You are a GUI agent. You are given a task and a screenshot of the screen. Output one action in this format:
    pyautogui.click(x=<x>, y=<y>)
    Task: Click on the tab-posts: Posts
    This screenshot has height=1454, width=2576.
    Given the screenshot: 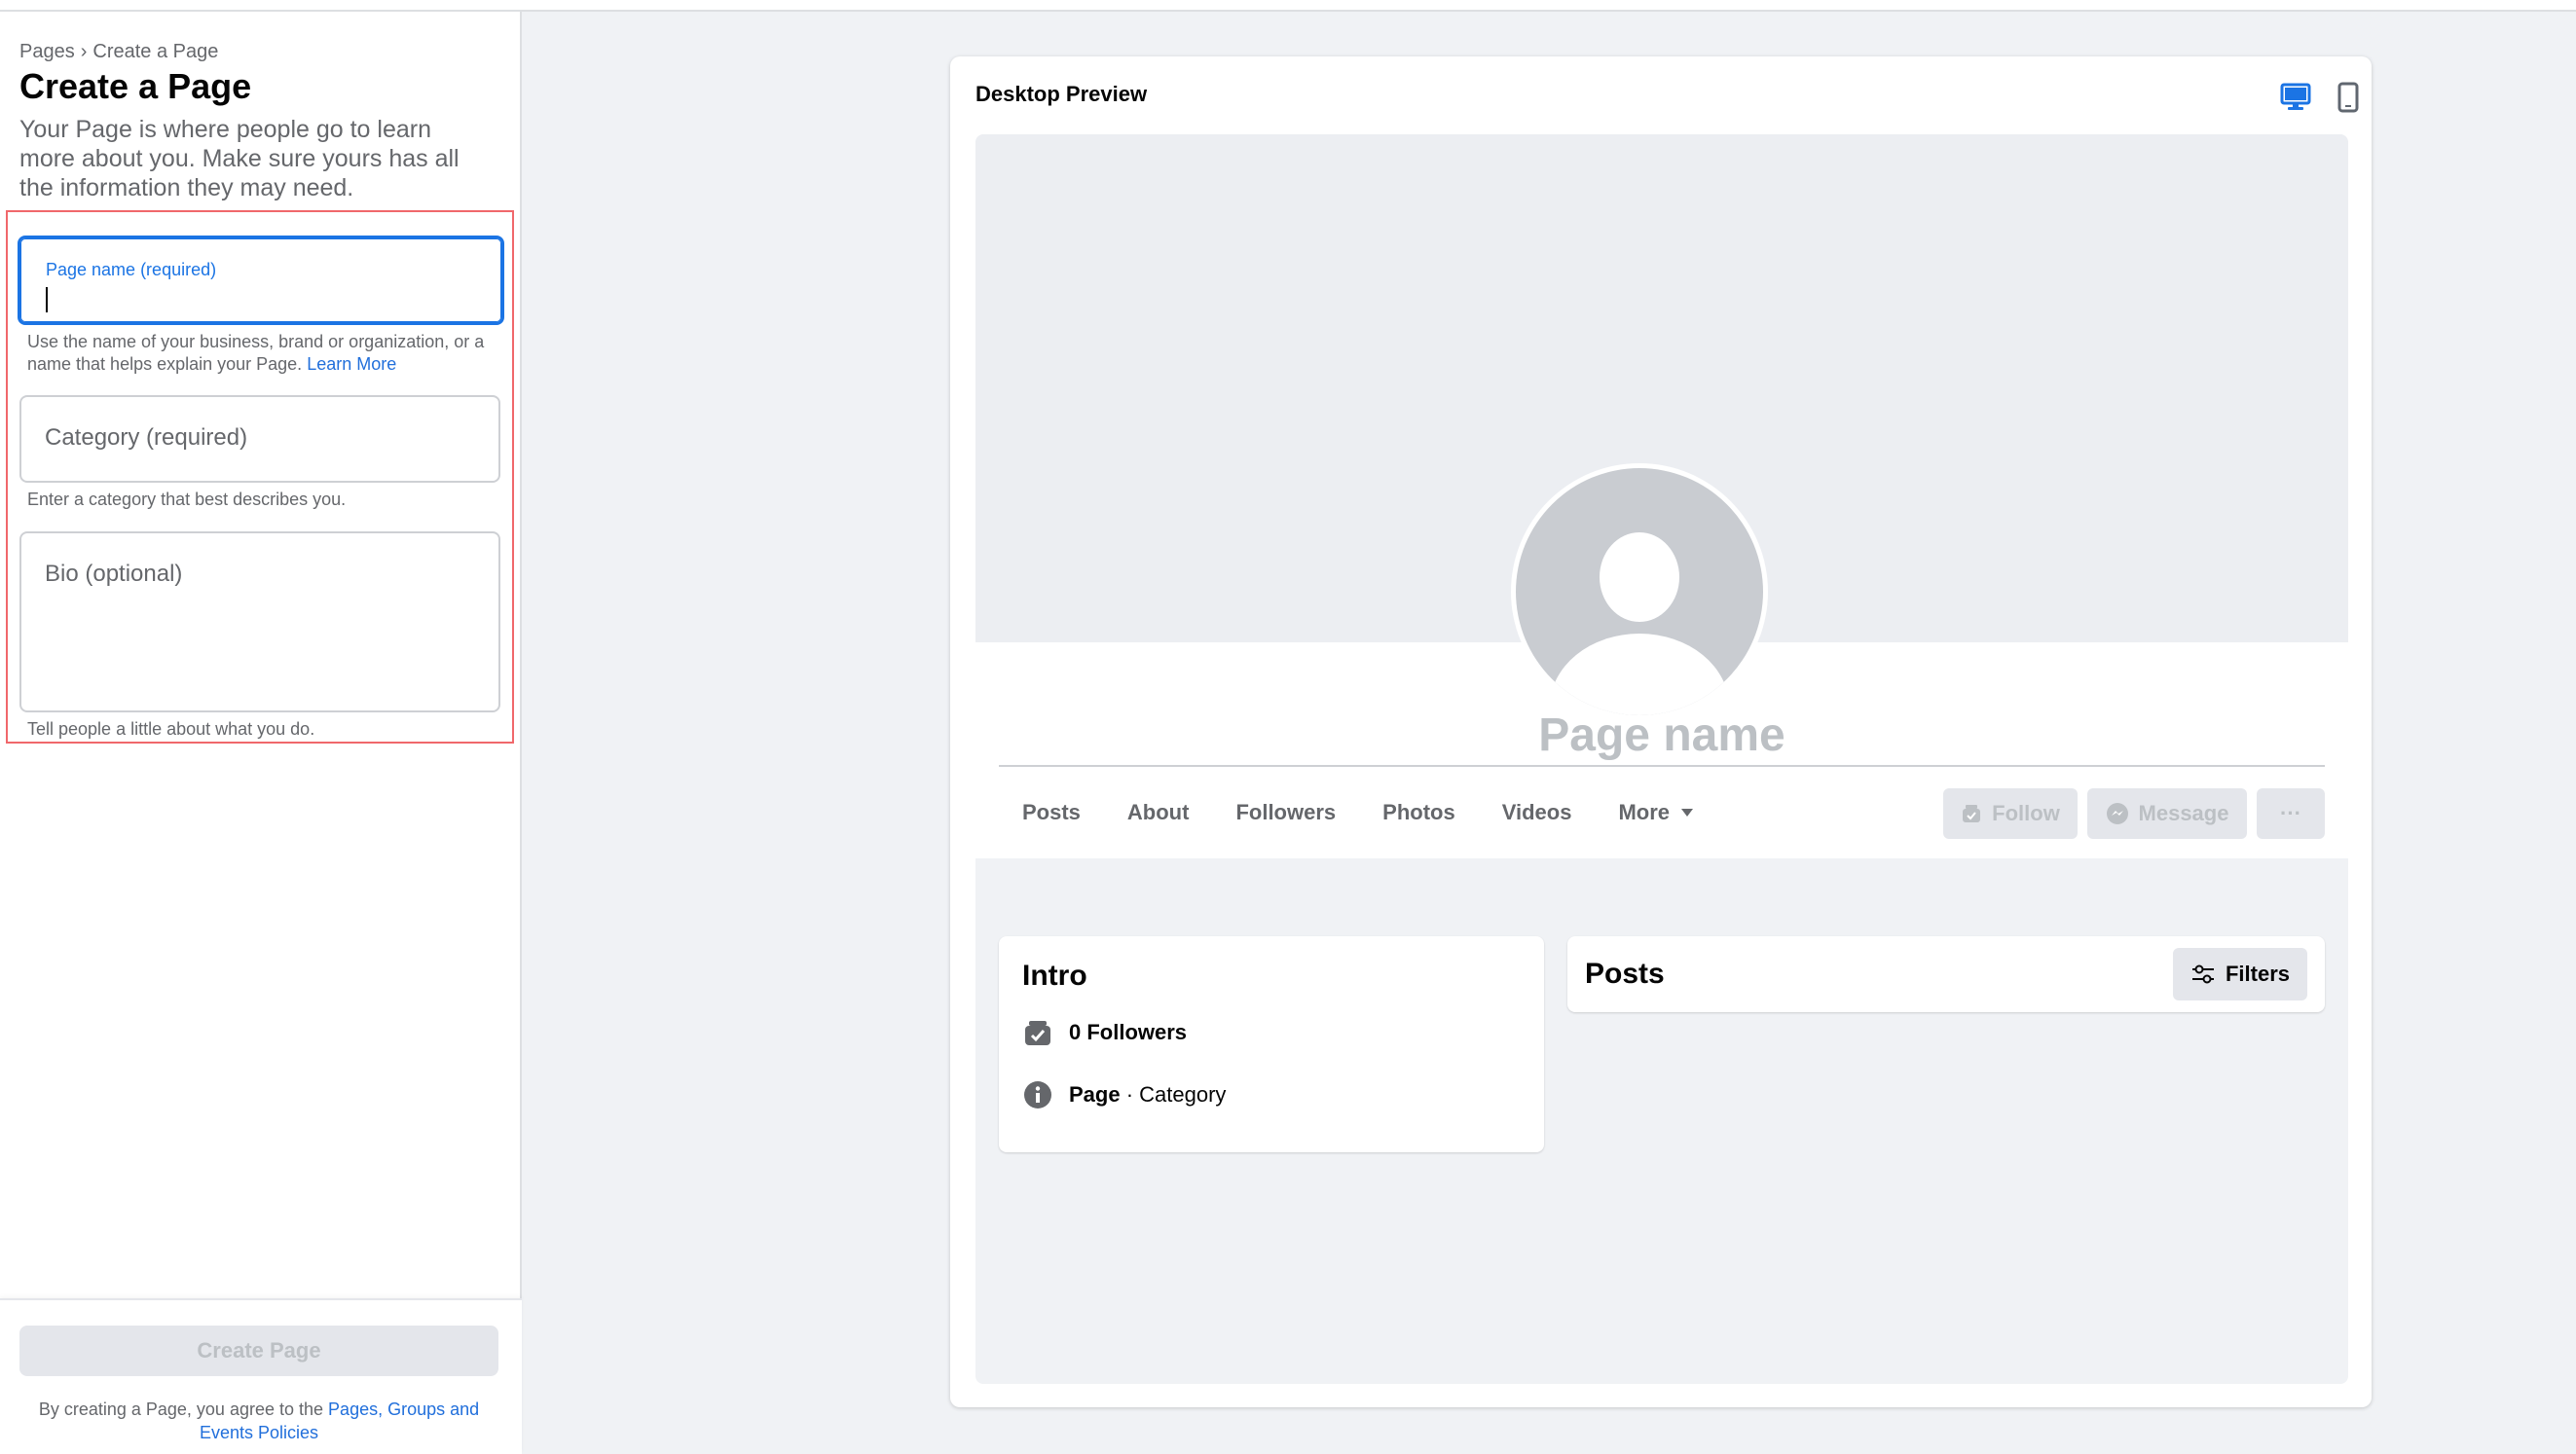 What is the action you would take?
    pyautogui.click(x=1051, y=813)
    